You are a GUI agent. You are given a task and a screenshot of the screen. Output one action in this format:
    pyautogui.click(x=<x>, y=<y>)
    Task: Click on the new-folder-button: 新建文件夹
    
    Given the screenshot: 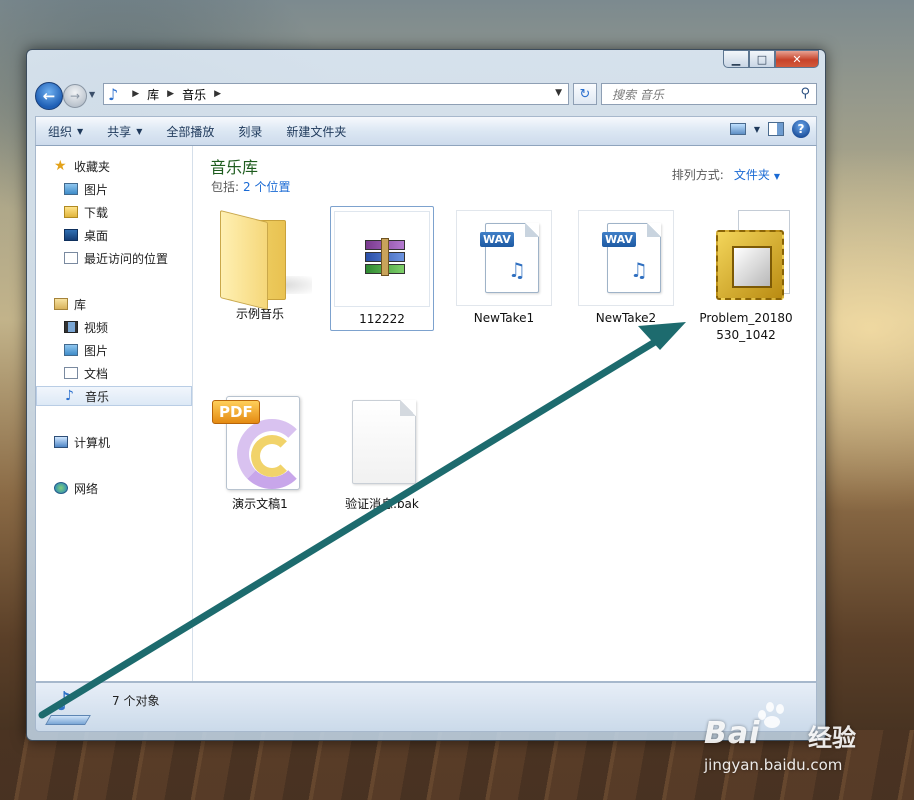 What is the action you would take?
    pyautogui.click(x=316, y=131)
    